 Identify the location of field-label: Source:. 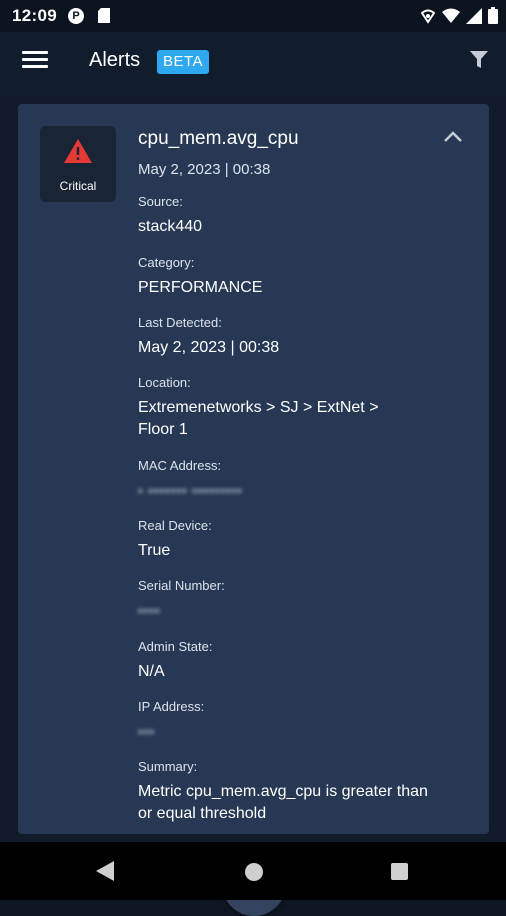
(160, 201).